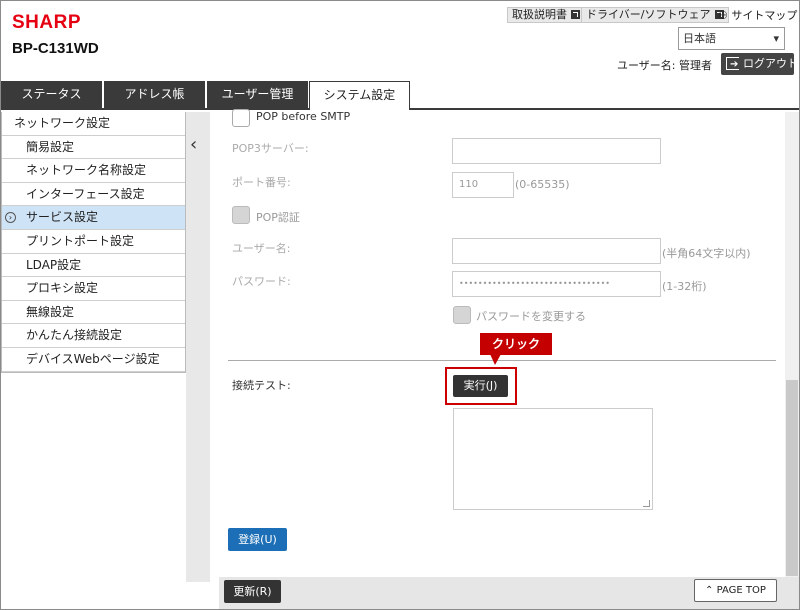  What do you see at coordinates (47, 22) in the screenshot?
I see `brand-logo: SHARP` at bounding box center [47, 22].